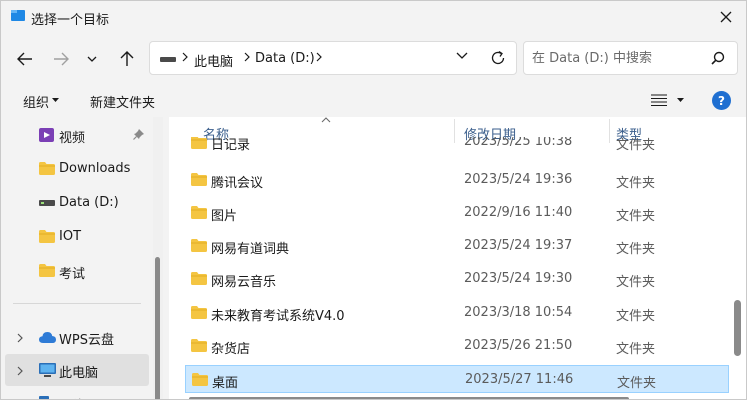  What do you see at coordinates (122, 101) in the screenshot?
I see `new-folder-button: 新建文件夹` at bounding box center [122, 101].